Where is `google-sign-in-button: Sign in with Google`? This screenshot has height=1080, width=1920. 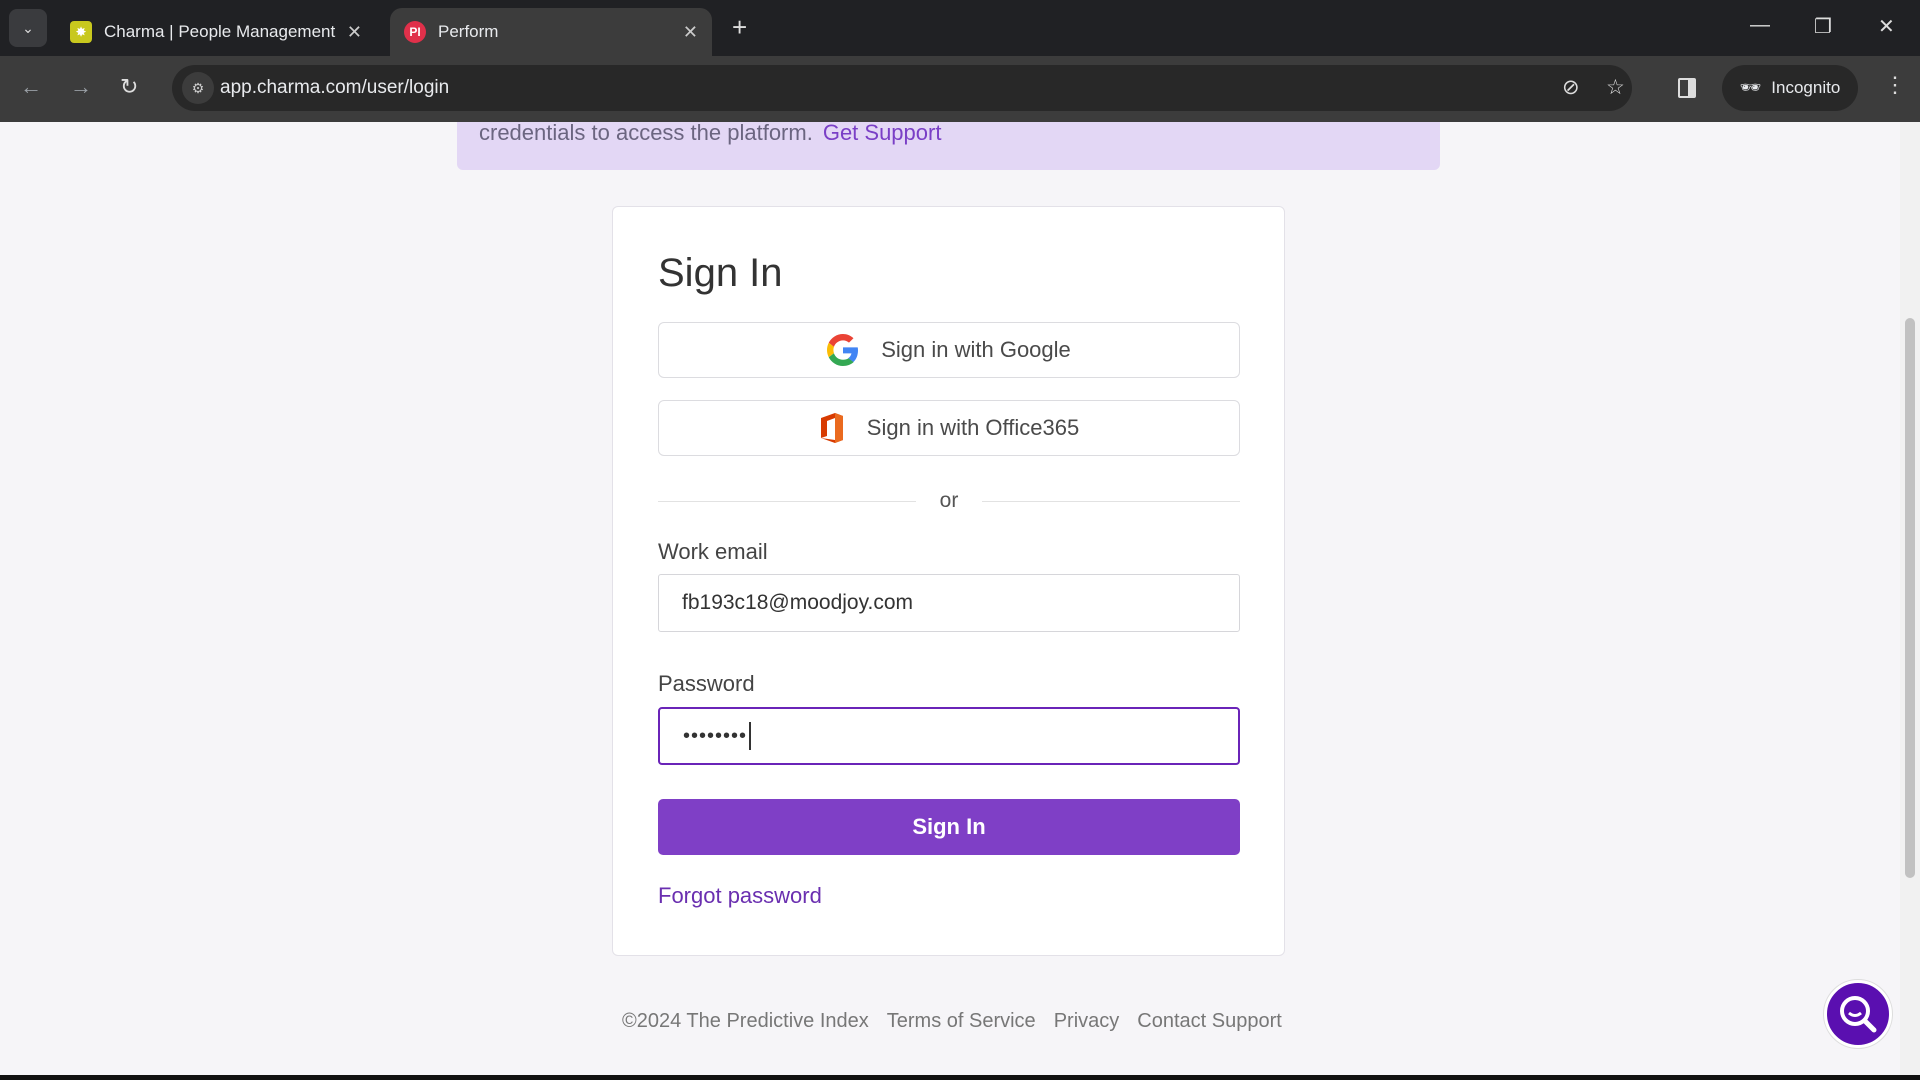 google-sign-in-button: Sign in with Google is located at coordinates (949, 350).